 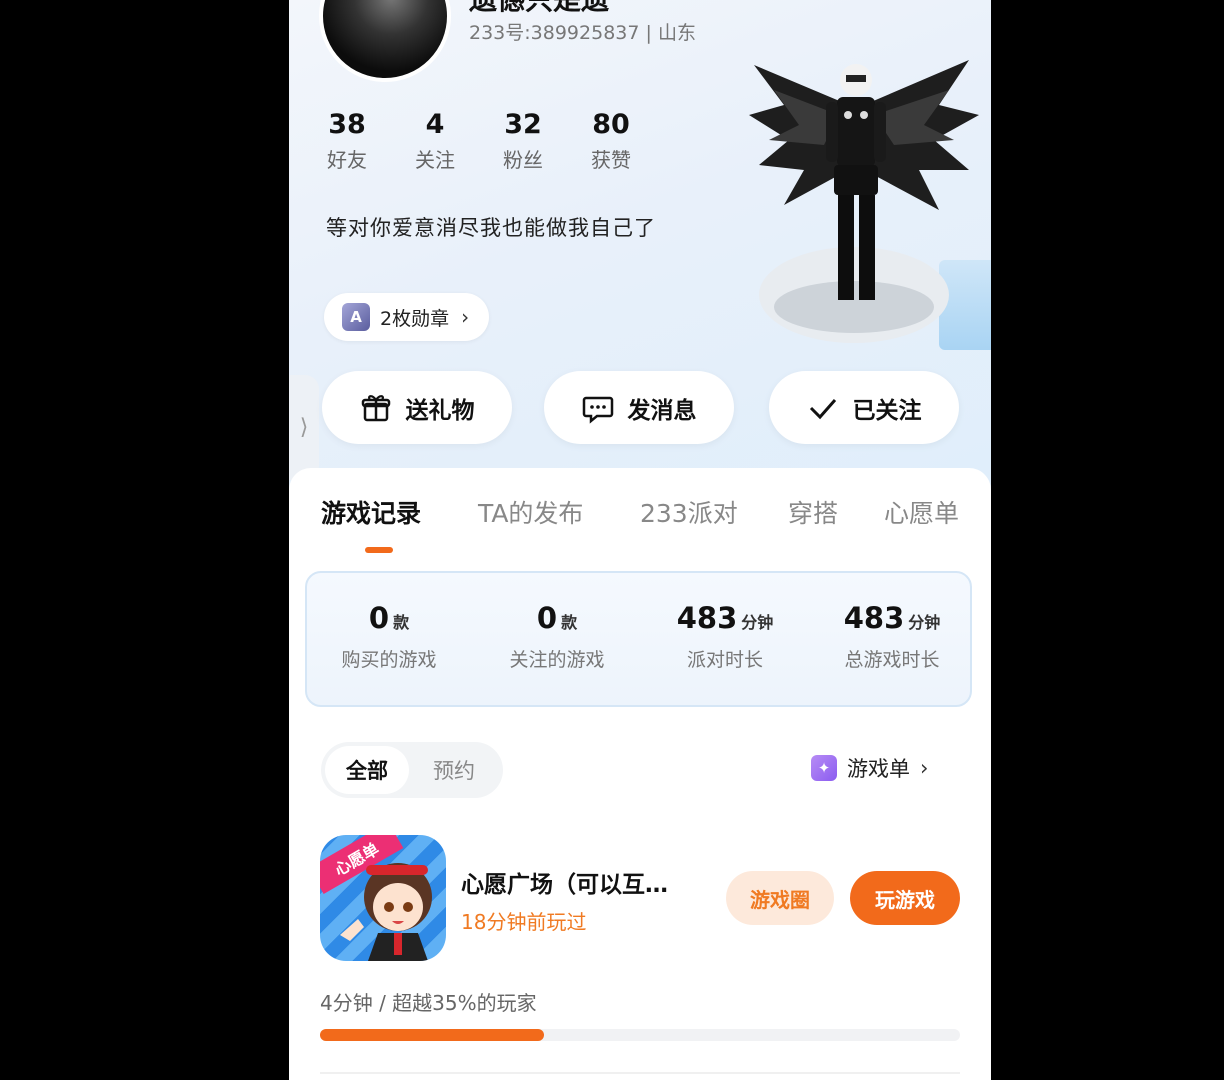 What do you see at coordinates (557, 636) in the screenshot?
I see `stat-followed-games: 0款 关注的游戏` at bounding box center [557, 636].